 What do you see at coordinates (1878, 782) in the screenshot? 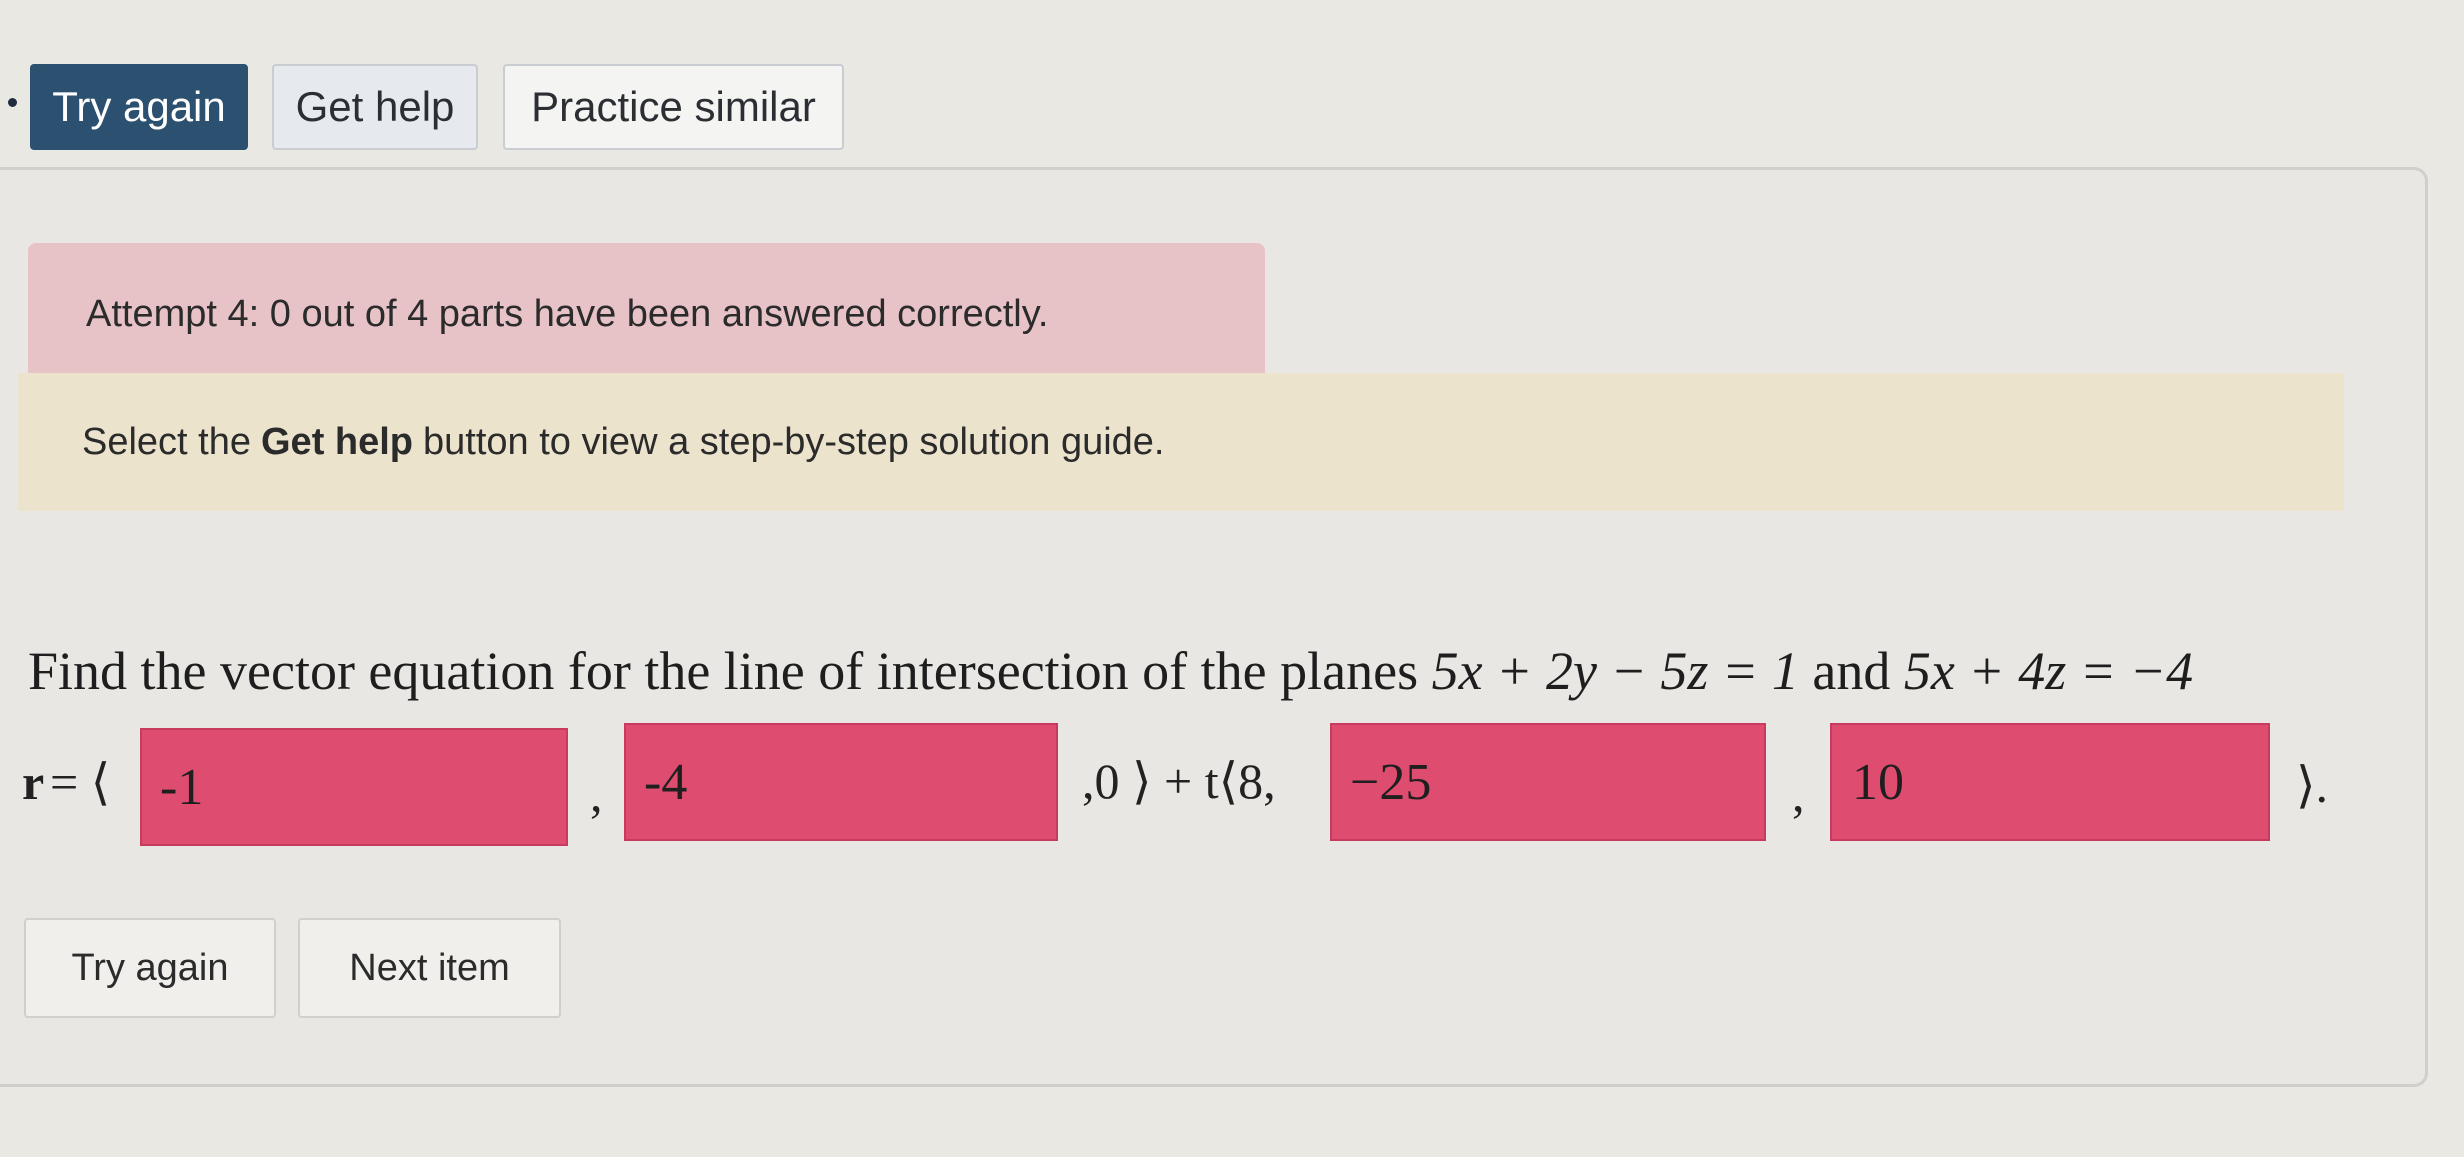
I see `answer-field-4-value: 10` at bounding box center [1878, 782].